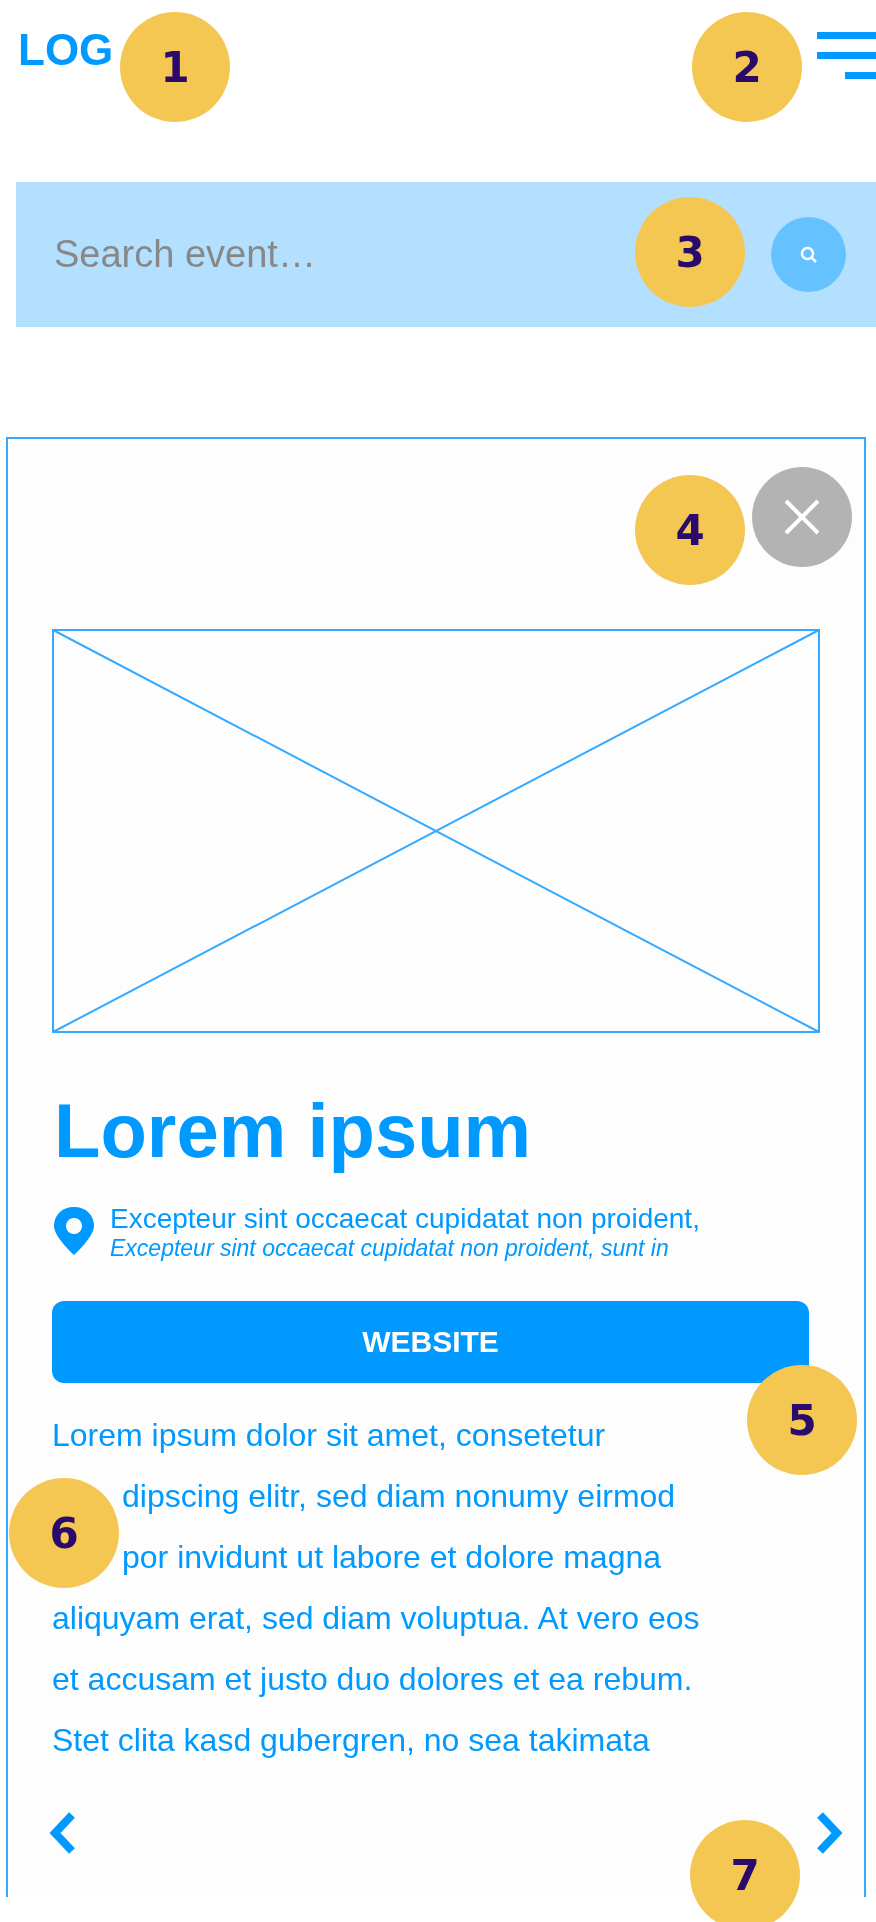  What do you see at coordinates (802, 517) in the screenshot?
I see `close-icon` at bounding box center [802, 517].